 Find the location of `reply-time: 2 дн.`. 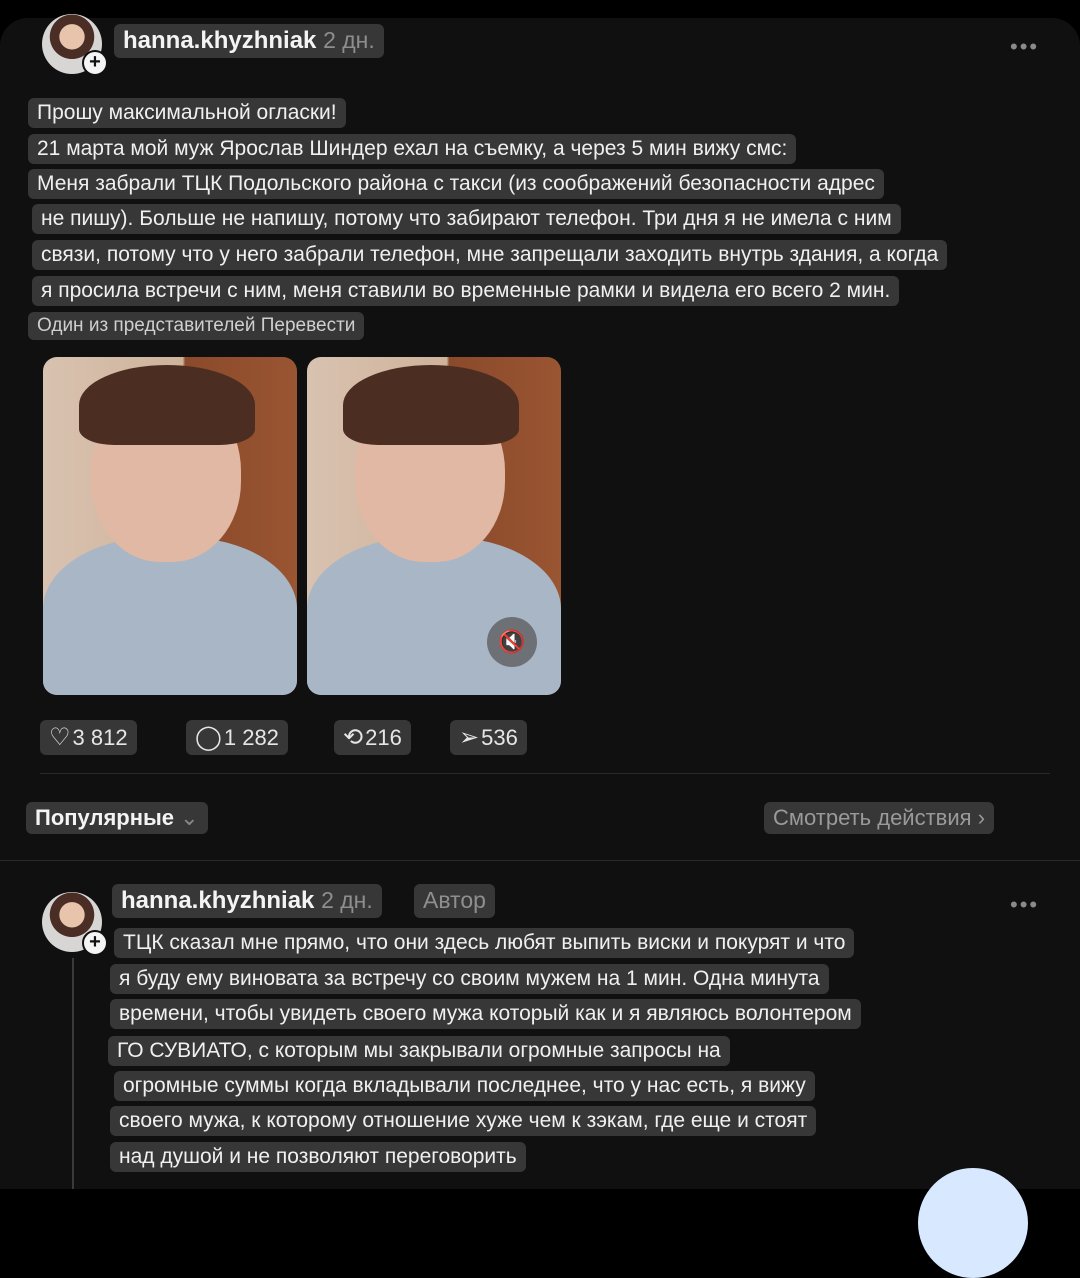

reply-time: 2 дн. is located at coordinates (347, 900).